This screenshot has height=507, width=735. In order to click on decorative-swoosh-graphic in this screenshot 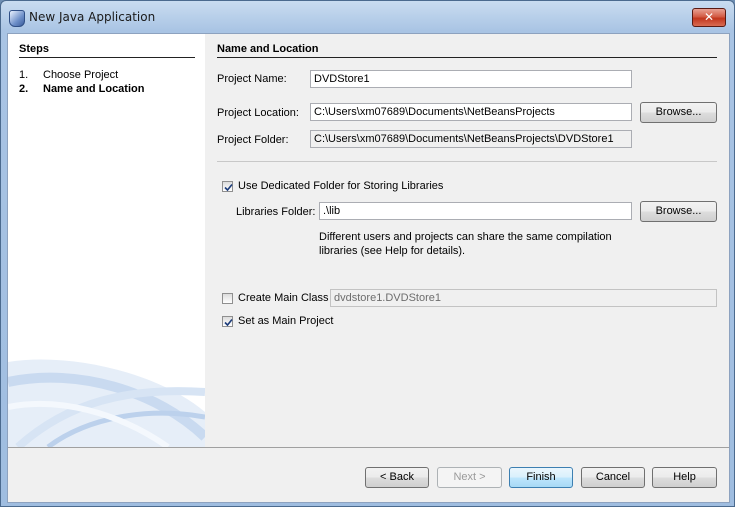, I will do `click(106, 403)`.